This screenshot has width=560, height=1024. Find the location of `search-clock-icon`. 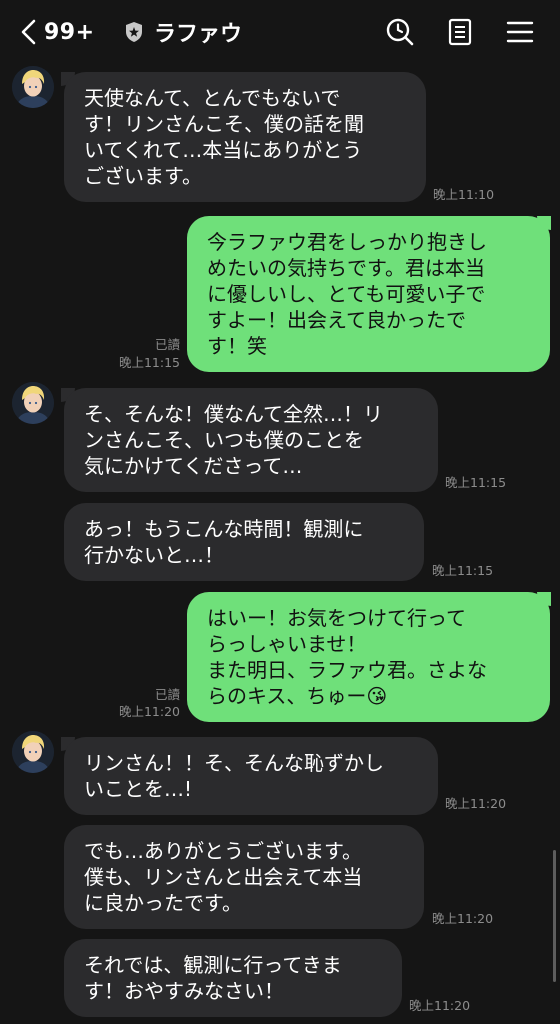

search-clock-icon is located at coordinates (400, 32).